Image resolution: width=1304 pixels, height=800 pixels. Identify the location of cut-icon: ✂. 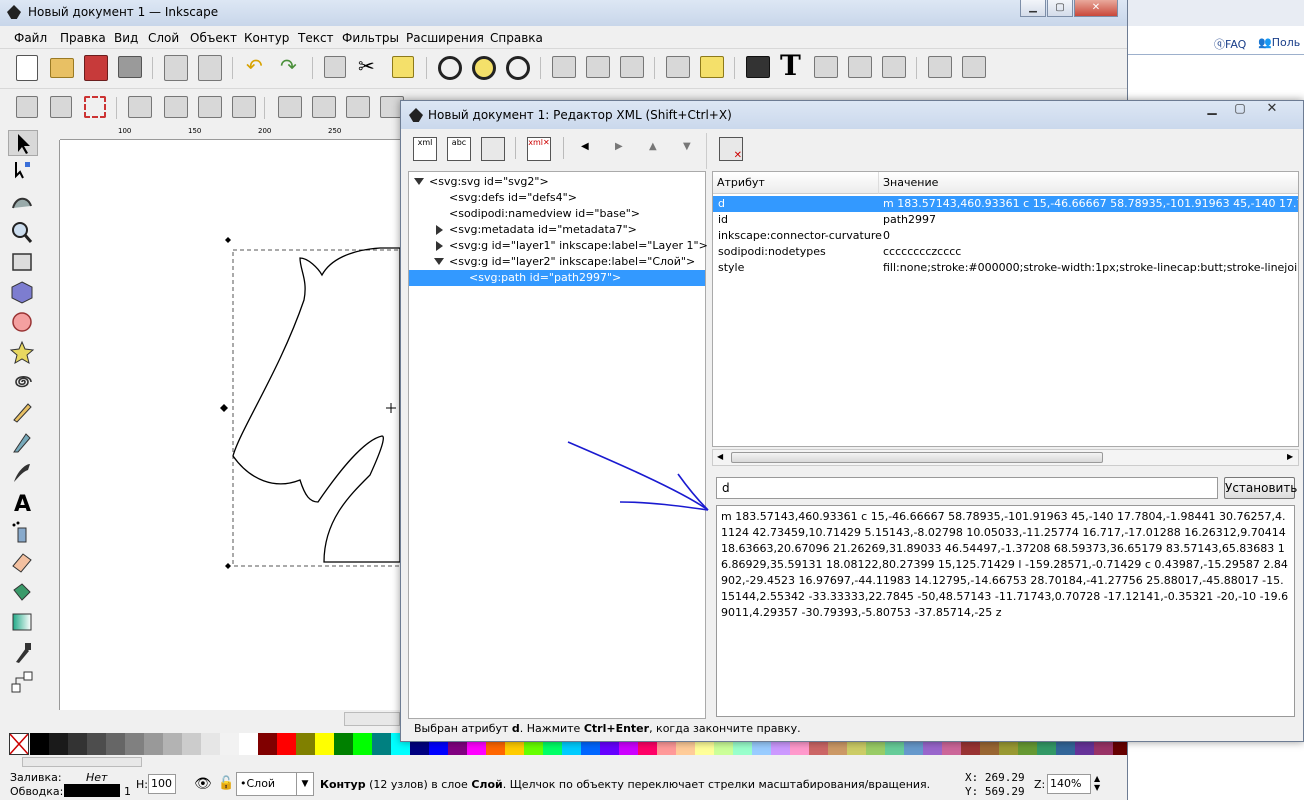
(369, 67).